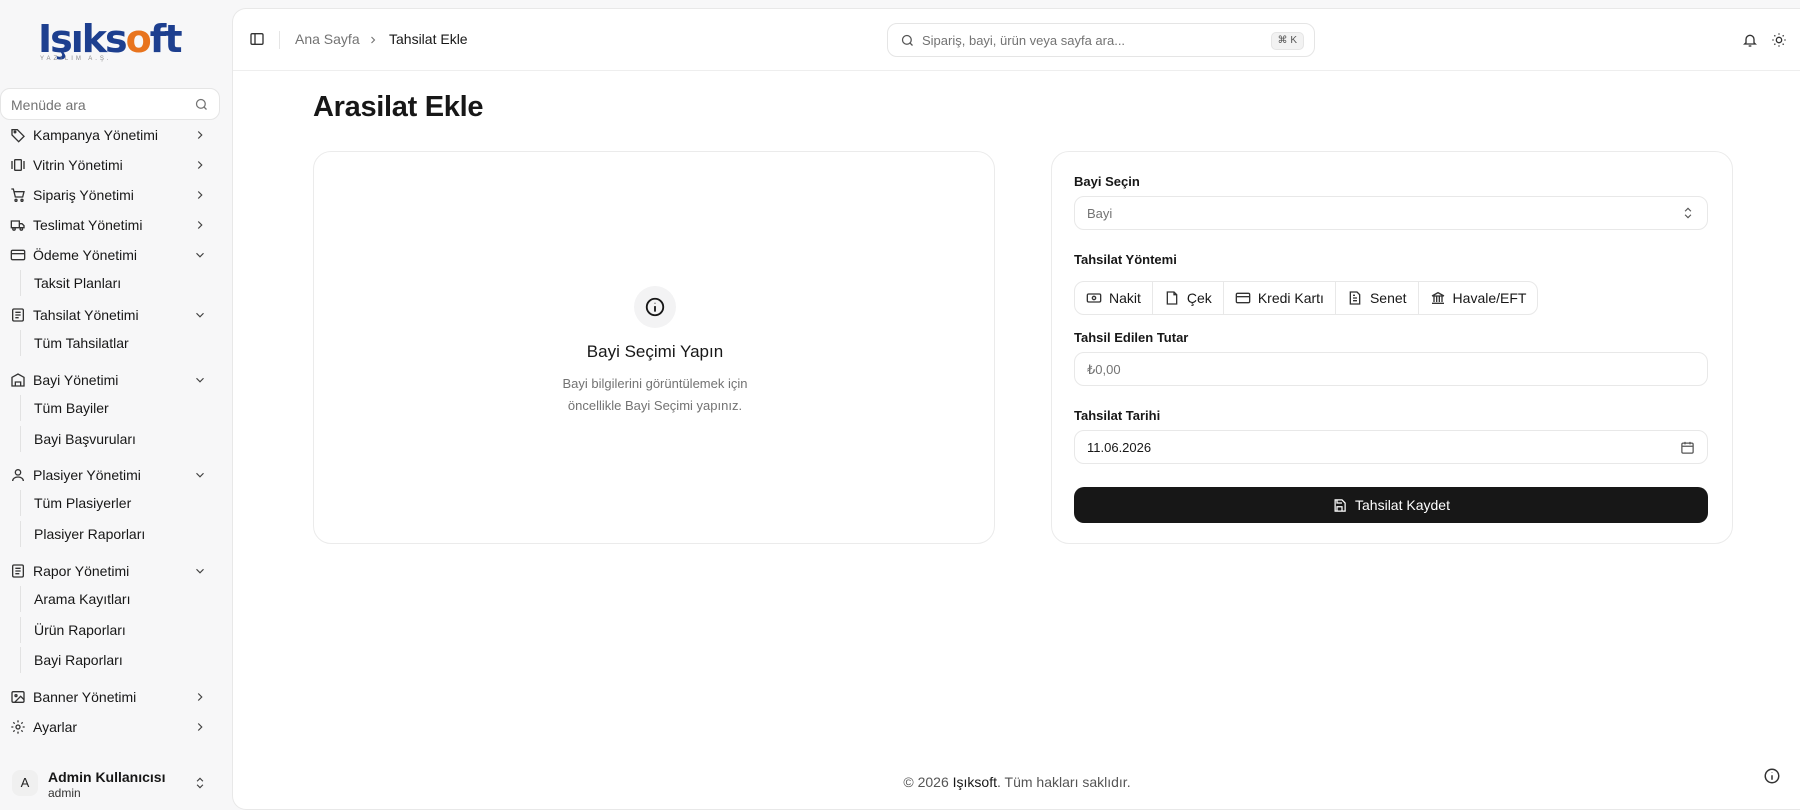 Image resolution: width=1800 pixels, height=810 pixels. What do you see at coordinates (1750, 40) in the screenshot?
I see `bell-icon` at bounding box center [1750, 40].